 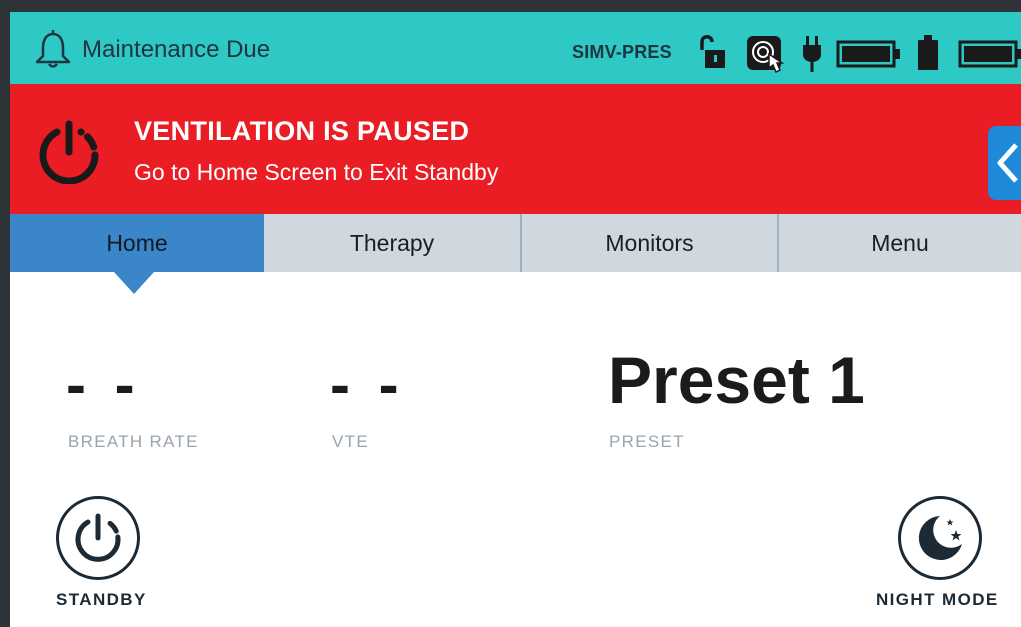 I want to click on moon-stars-icon, so click(x=940, y=538).